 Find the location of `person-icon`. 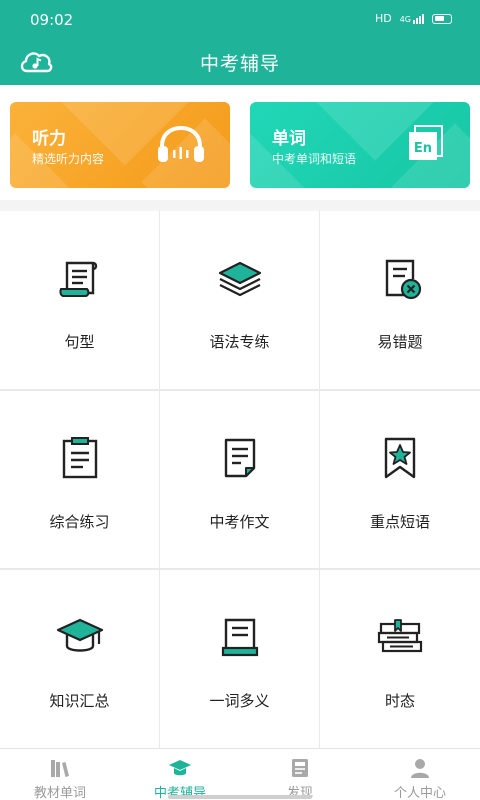

person-icon is located at coordinates (420, 768).